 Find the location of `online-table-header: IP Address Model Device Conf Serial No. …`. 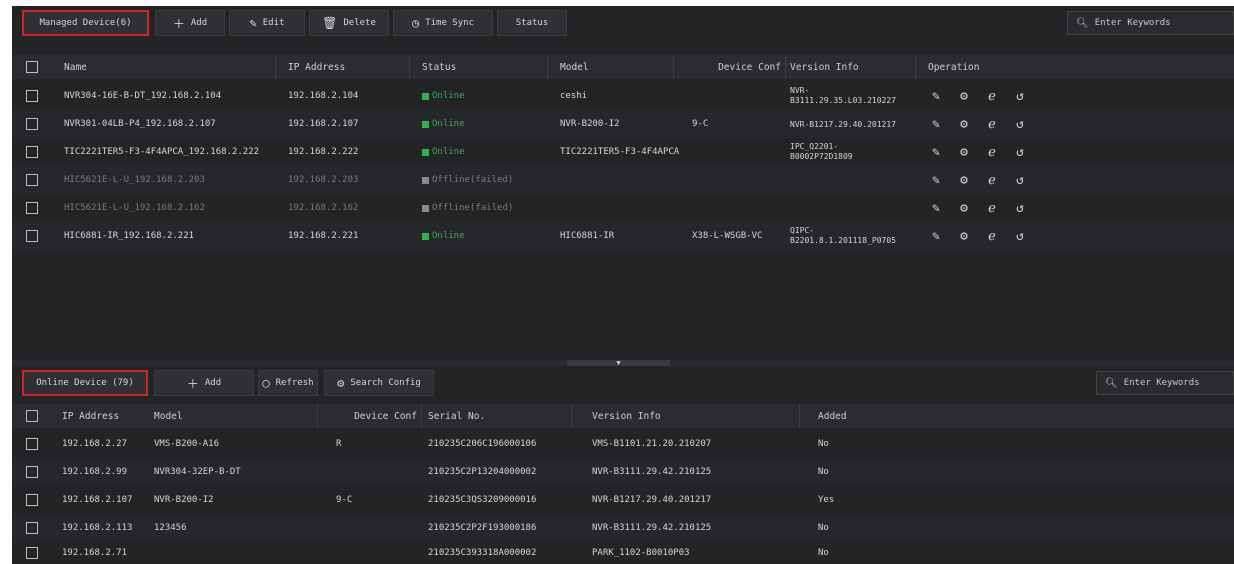

online-table-header: IP Address Model Device Conf Serial No. … is located at coordinates (623, 416).